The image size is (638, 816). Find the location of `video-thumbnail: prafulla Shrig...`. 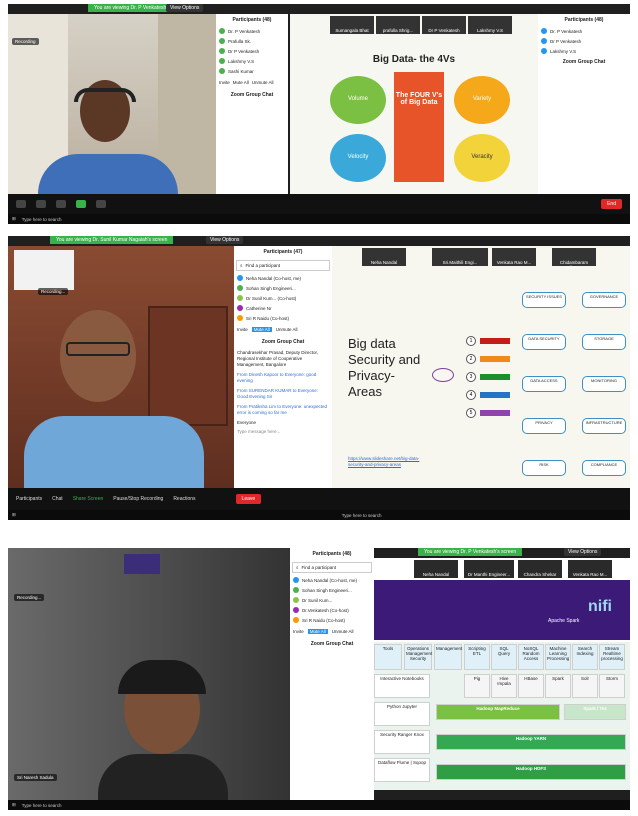

video-thumbnail: prafulla Shrig... is located at coordinates (398, 25).